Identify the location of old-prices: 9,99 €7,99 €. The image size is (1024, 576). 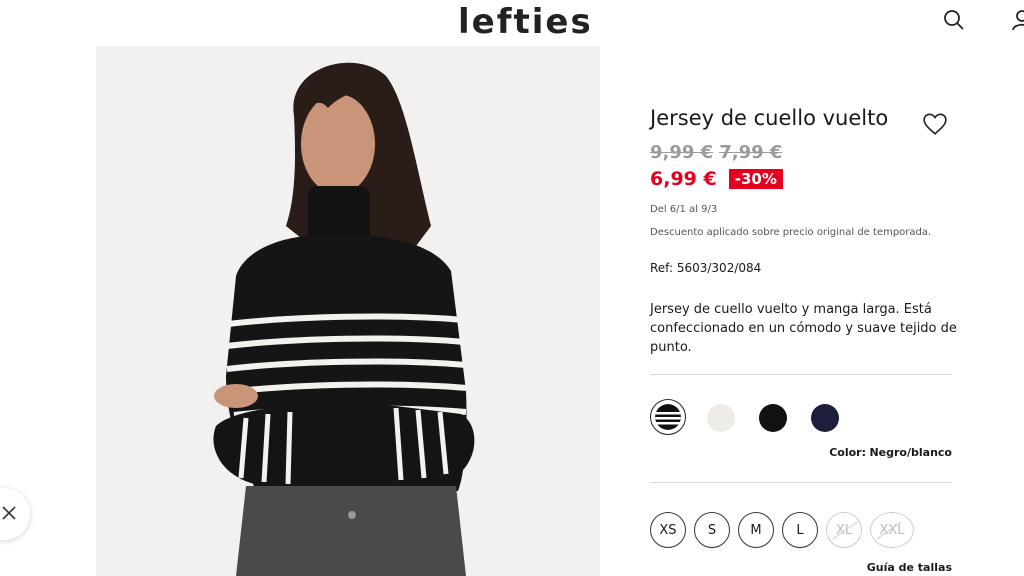
(719, 152).